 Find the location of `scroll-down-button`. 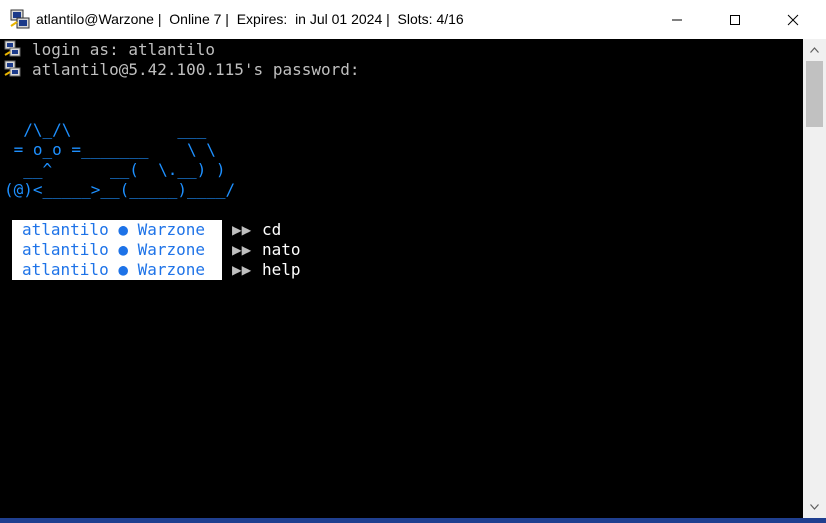

scroll-down-button is located at coordinates (814, 507).